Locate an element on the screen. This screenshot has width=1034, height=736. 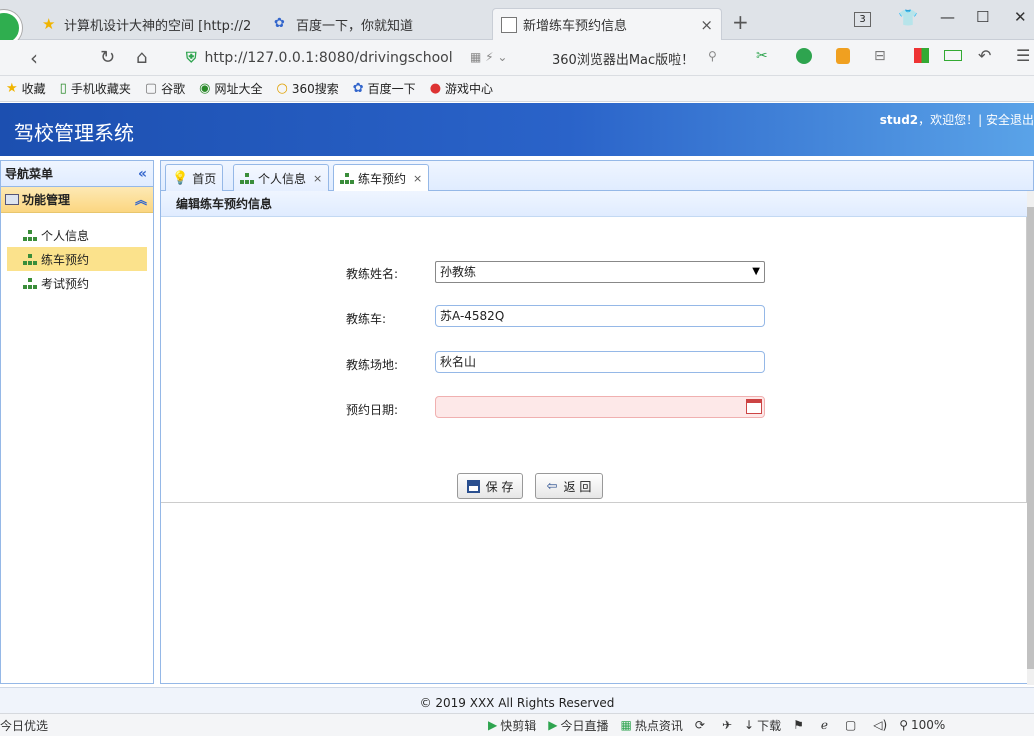
zoom-level: 100% is located at coordinates (928, 725).